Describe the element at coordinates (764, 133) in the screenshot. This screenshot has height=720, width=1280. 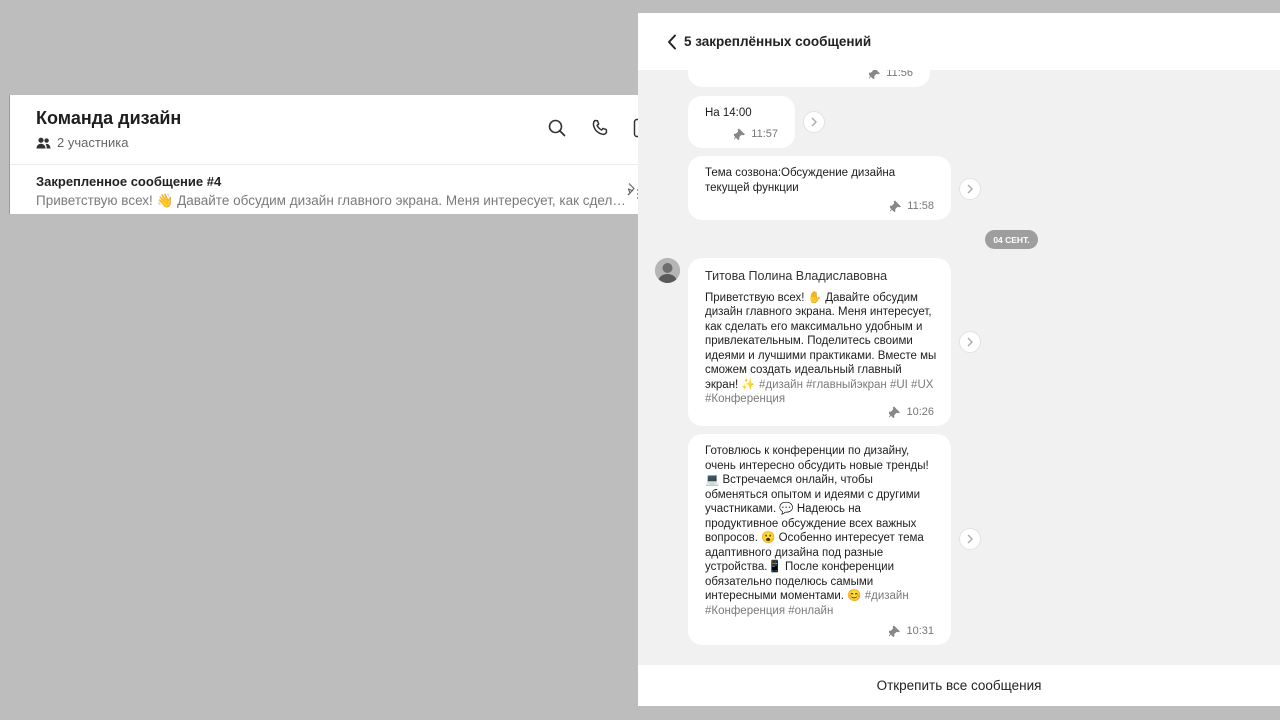
I see `message-time: 11:57` at that location.